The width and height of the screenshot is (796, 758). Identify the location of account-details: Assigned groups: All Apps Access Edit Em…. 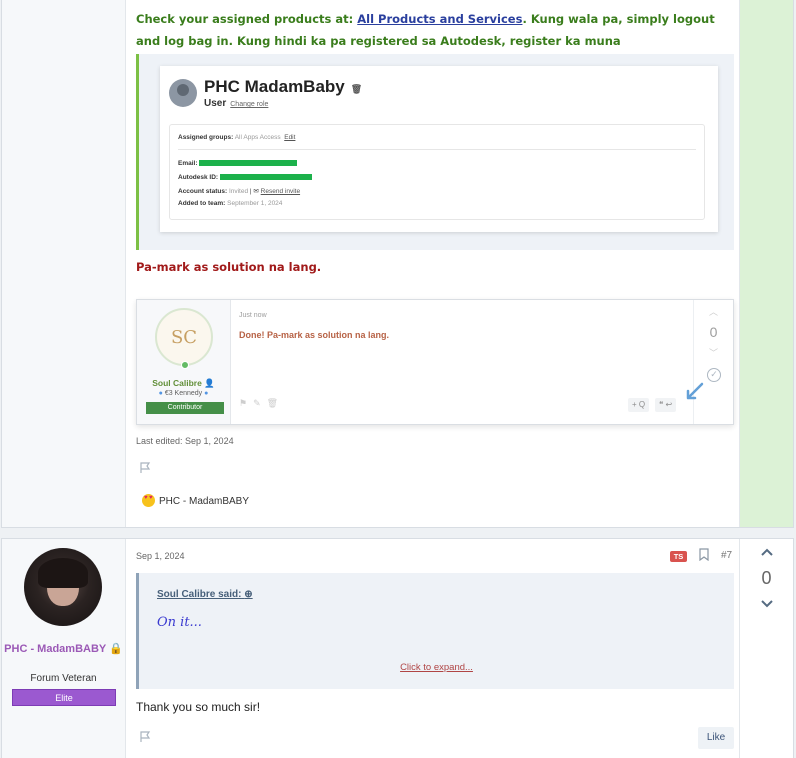
(437, 172).